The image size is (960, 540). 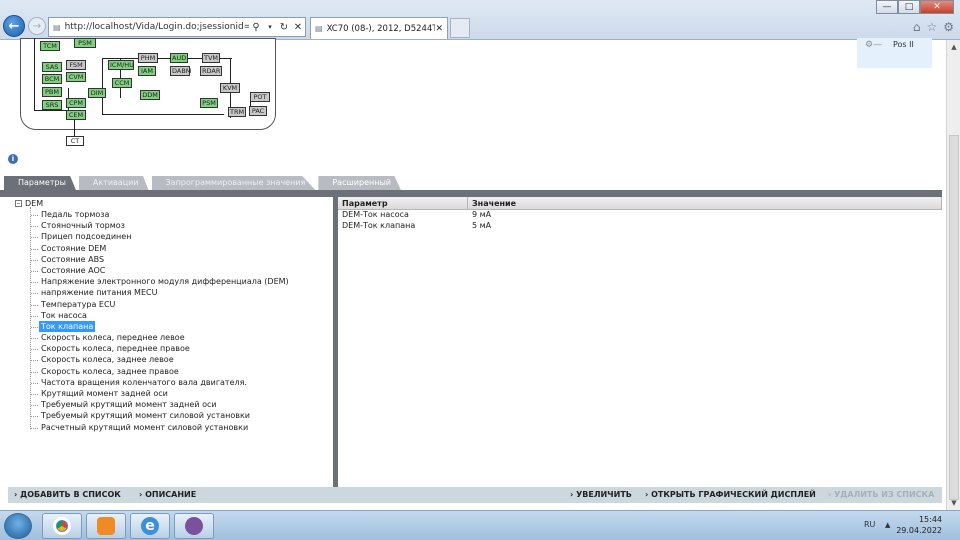 I want to click on tray-expand-icon: ▲, so click(x=887, y=525).